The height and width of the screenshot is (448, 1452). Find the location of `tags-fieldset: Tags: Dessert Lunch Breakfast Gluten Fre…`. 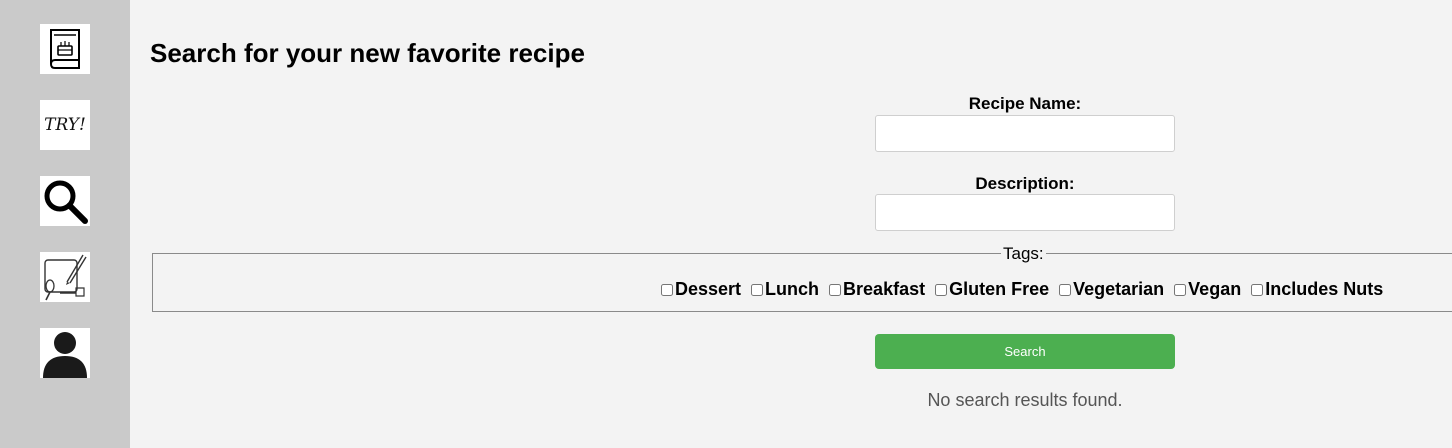

tags-fieldset: Tags: Dessert Lunch Breakfast Gluten Fre… is located at coordinates (802, 278).